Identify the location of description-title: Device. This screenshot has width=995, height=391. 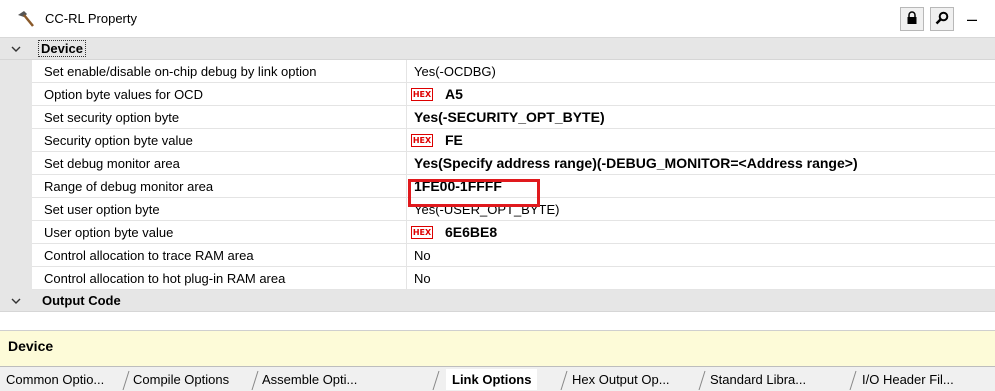
(31, 346).